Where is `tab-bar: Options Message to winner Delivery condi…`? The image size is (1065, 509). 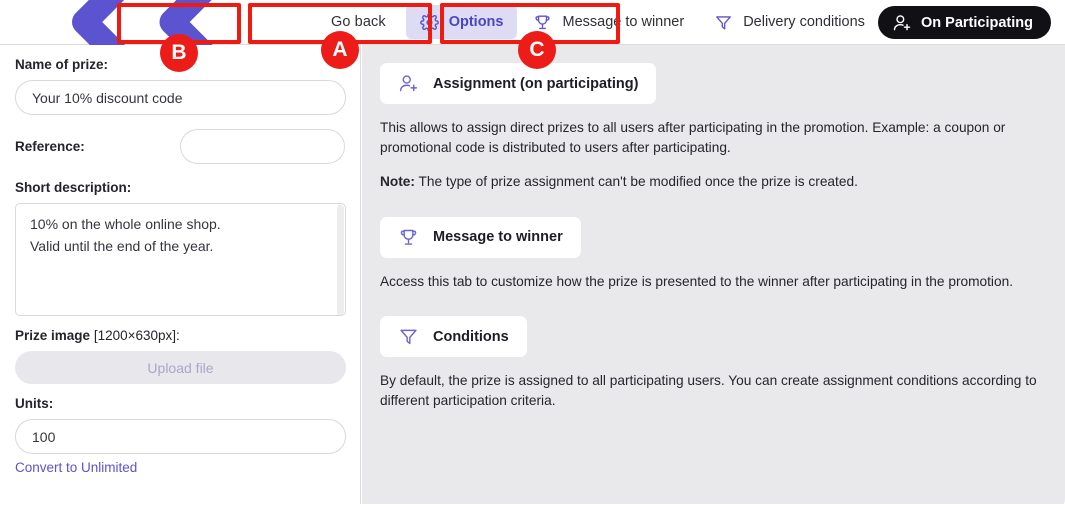 tab-bar: Options Message to winner Delivery condi… is located at coordinates (642, 22).